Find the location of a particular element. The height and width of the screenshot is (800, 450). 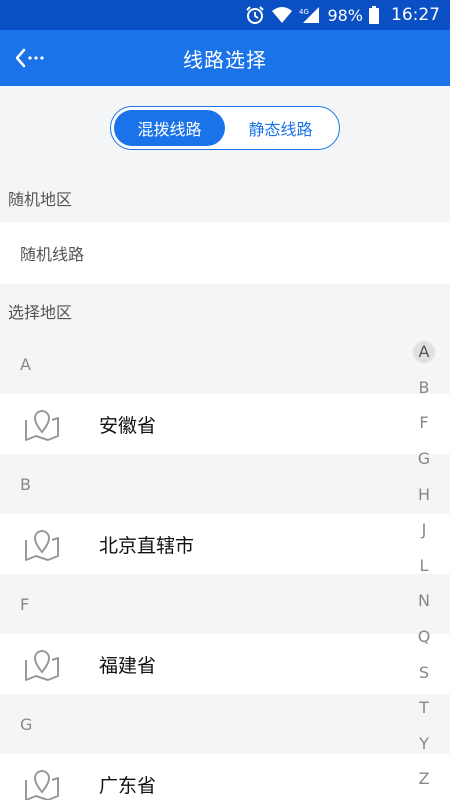

group-header-g: G is located at coordinates (26, 724).